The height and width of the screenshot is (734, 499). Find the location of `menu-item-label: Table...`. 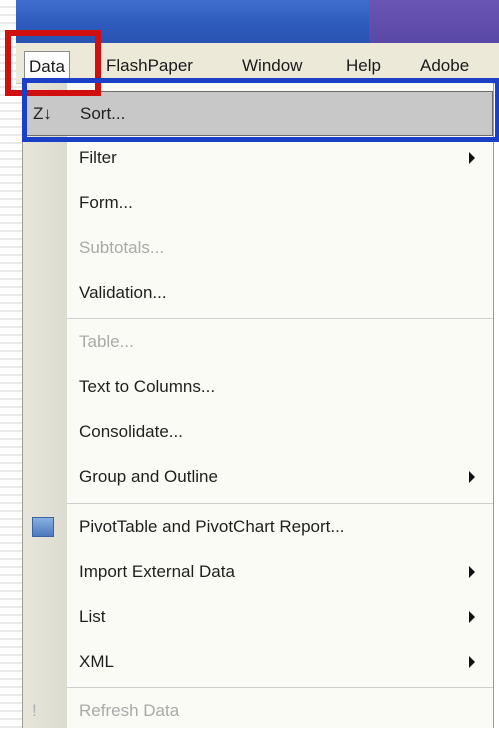

menu-item-label: Table... is located at coordinates (106, 341).